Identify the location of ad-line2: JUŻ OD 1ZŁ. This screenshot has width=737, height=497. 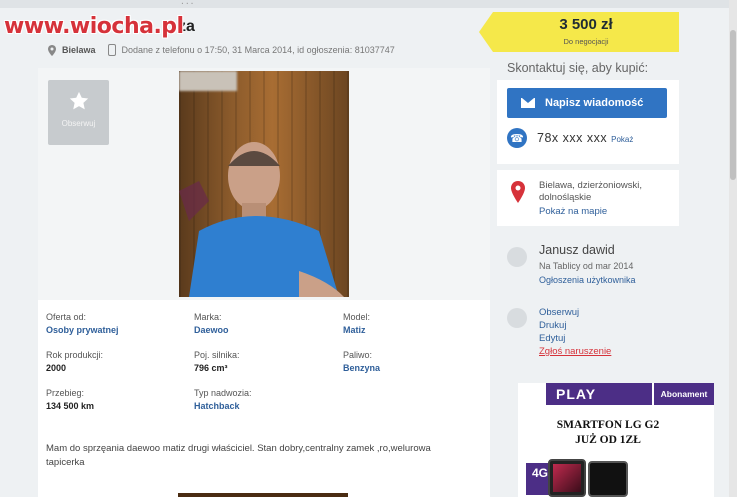
(608, 440).